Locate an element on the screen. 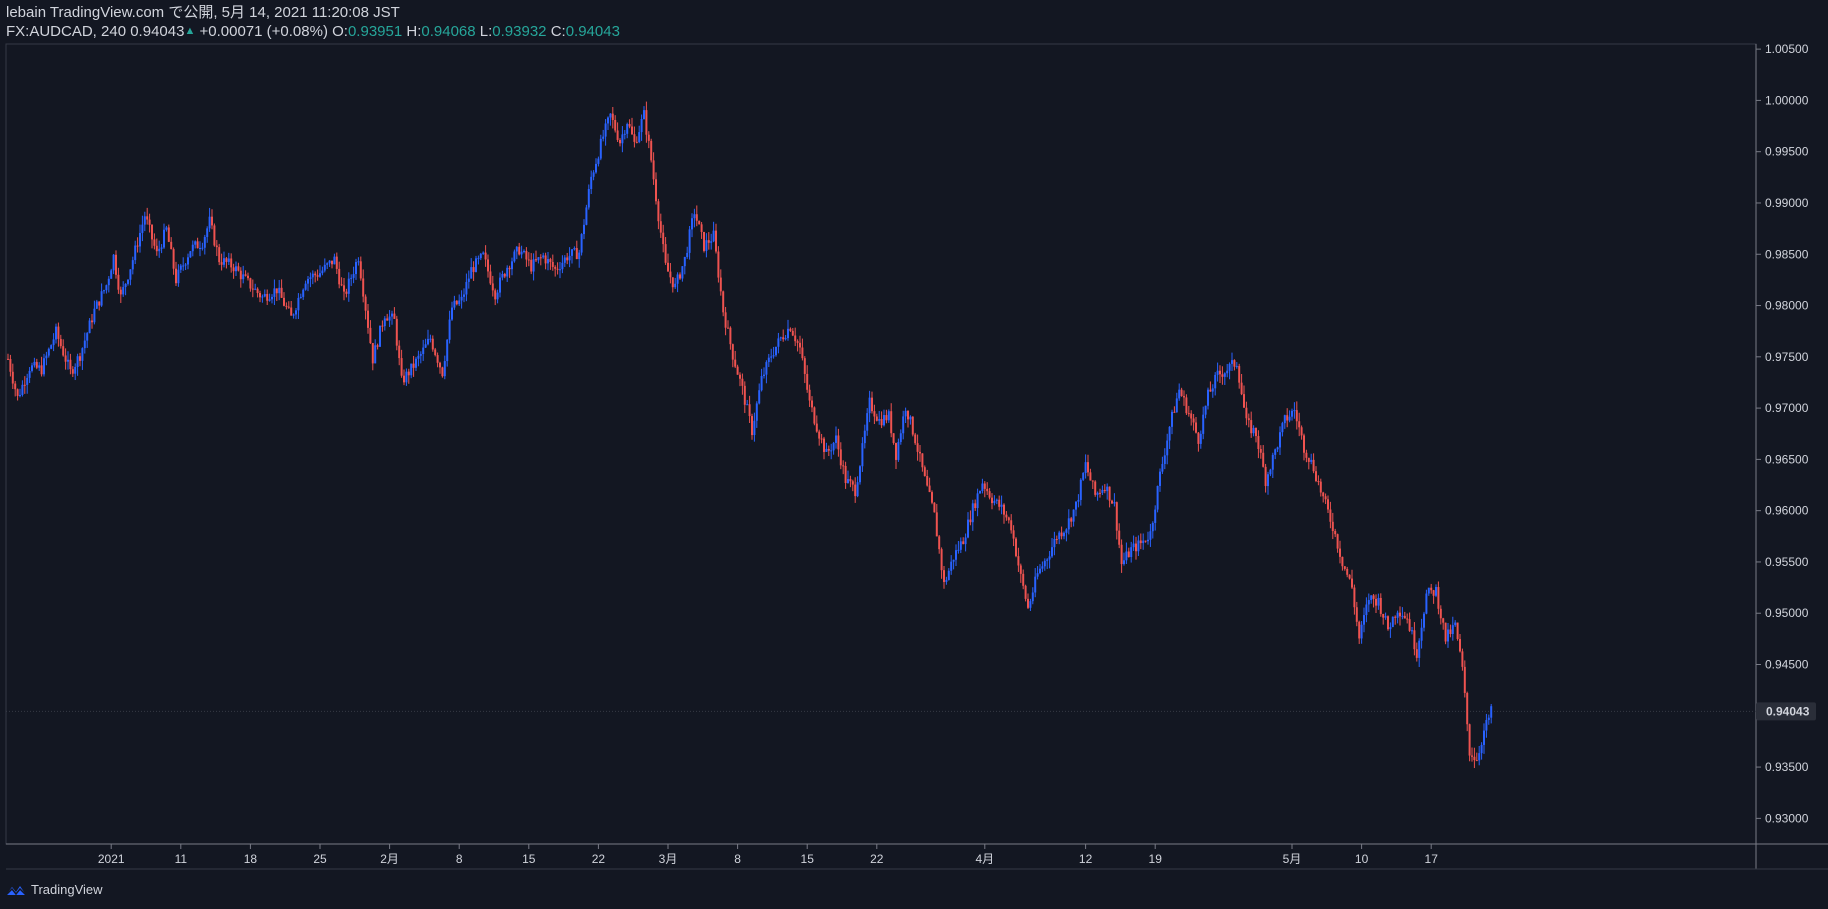  x-tick-label: 25 is located at coordinates (320, 859).